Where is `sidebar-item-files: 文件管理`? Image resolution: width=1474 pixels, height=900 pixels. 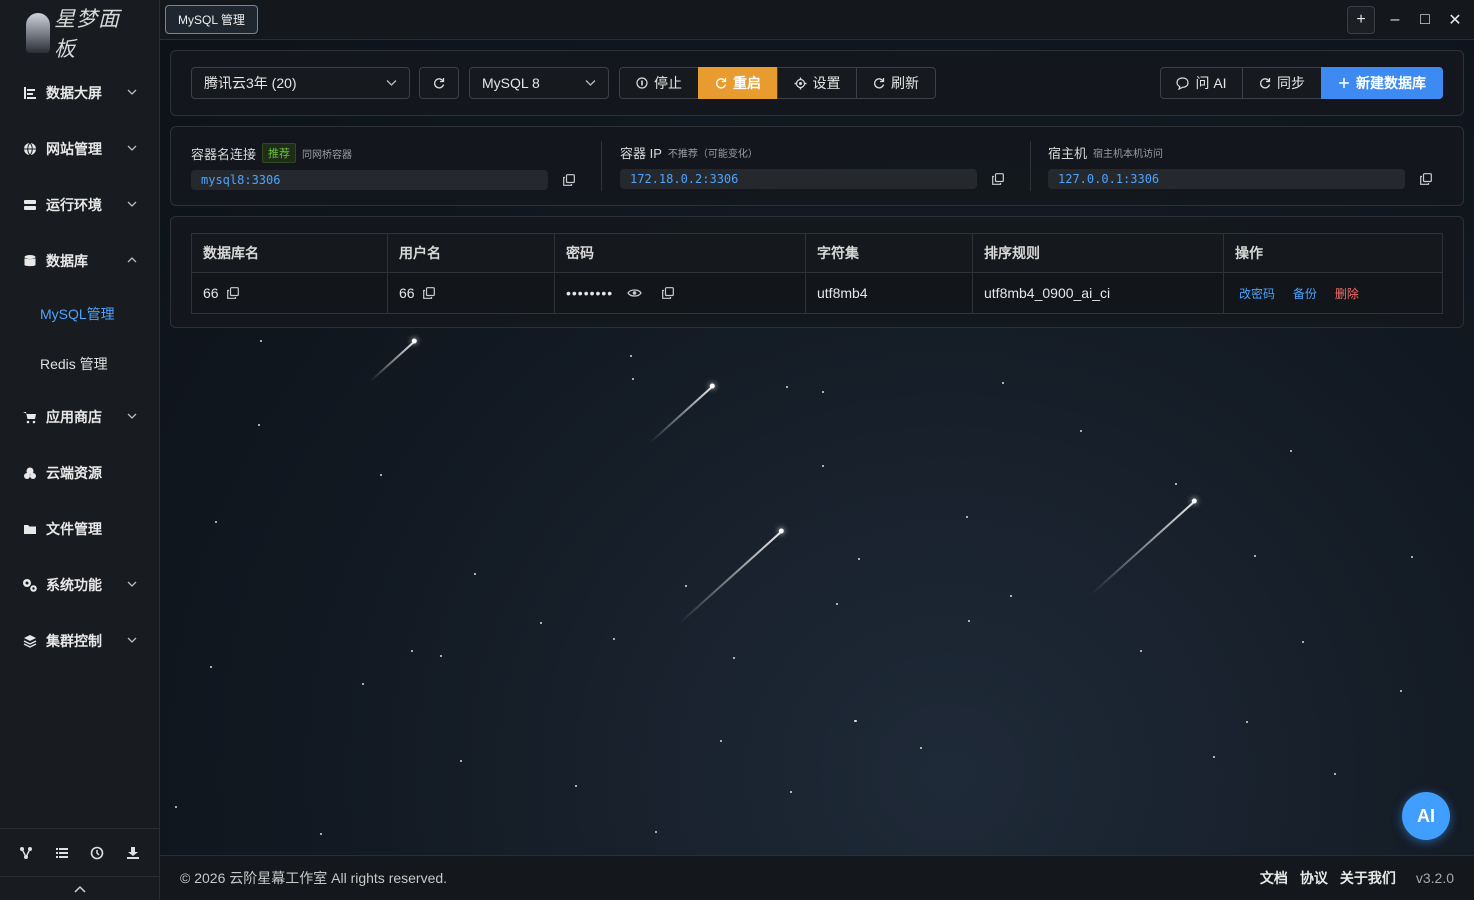
sidebar-item-files: 文件管理 is located at coordinates (79, 529).